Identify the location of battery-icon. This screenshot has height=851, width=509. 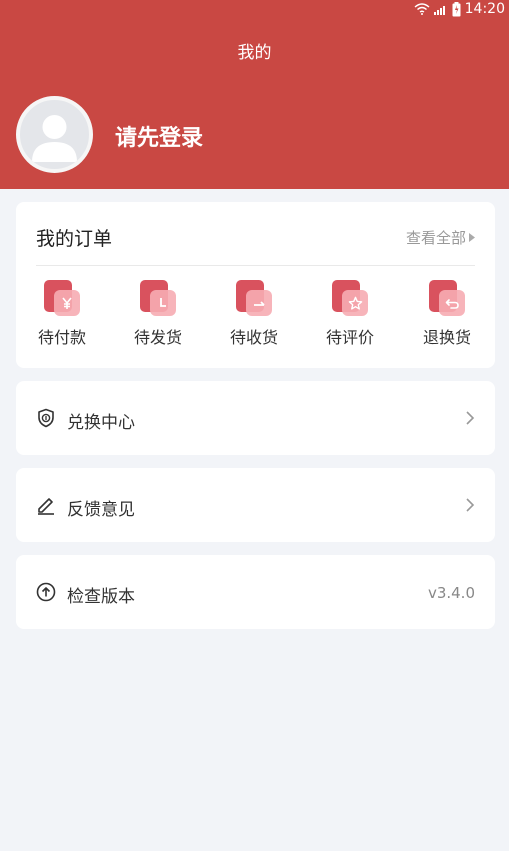
(456, 8).